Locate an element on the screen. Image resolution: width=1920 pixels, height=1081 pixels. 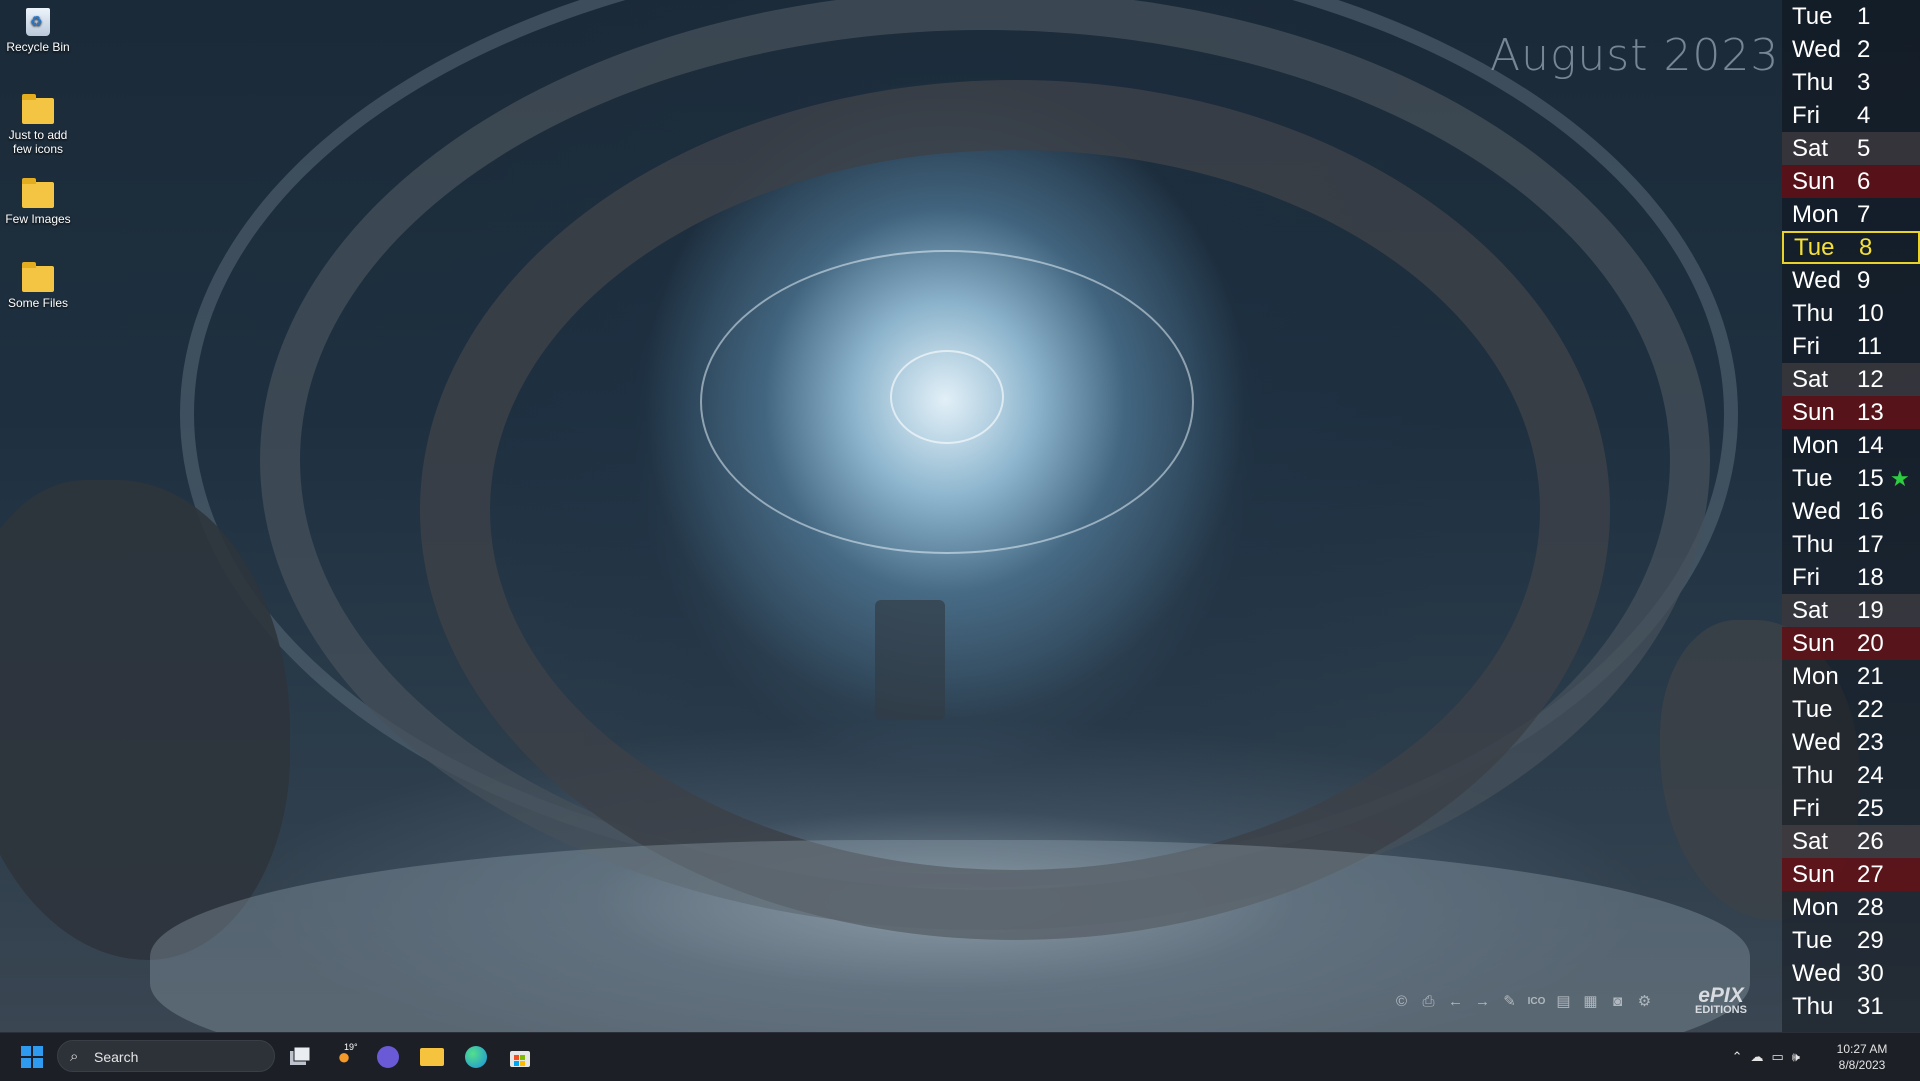
task-view-button is located at coordinates (300, 1057).